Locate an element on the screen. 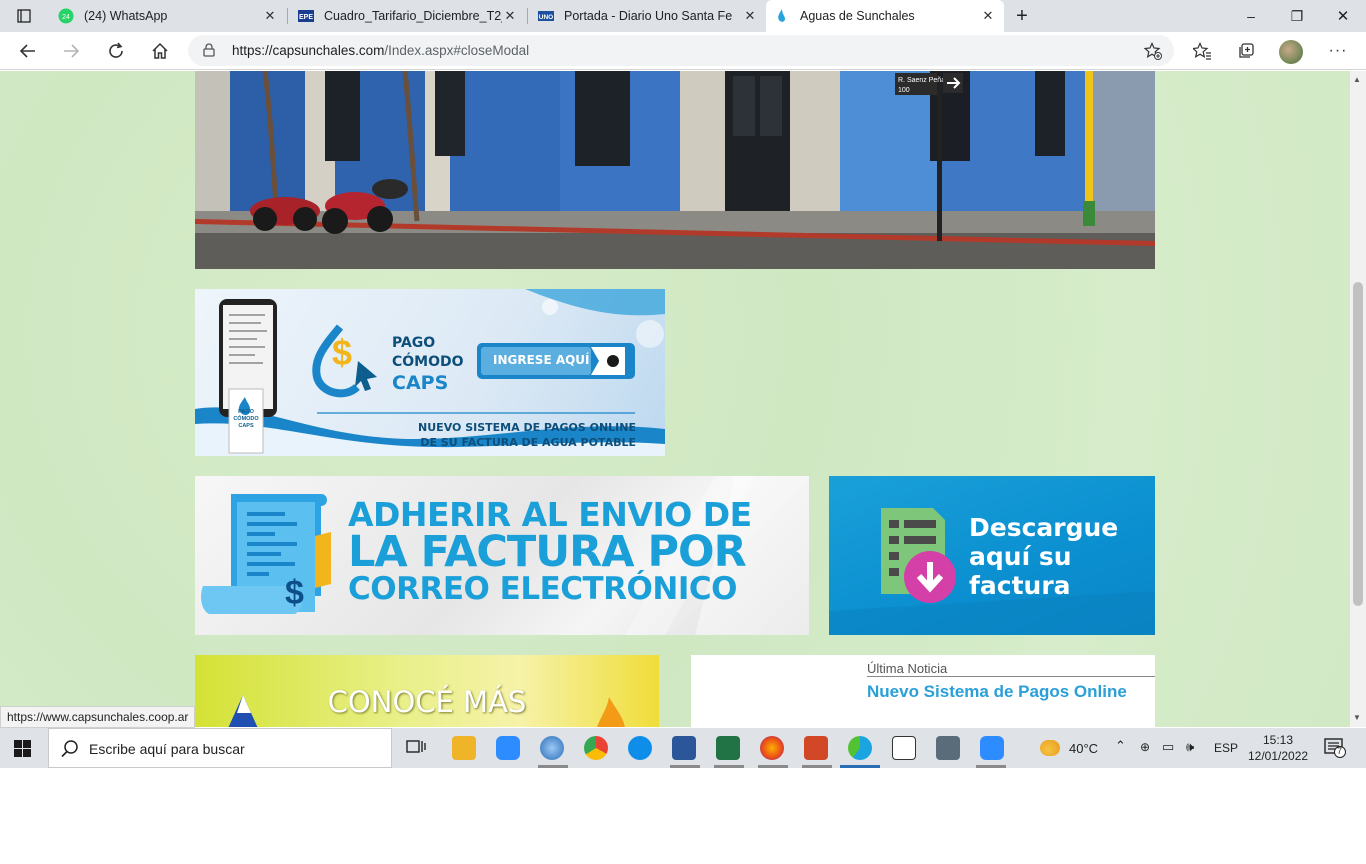 The width and height of the screenshot is (1366, 864). tab-actions-icon is located at coordinates (24, 16).